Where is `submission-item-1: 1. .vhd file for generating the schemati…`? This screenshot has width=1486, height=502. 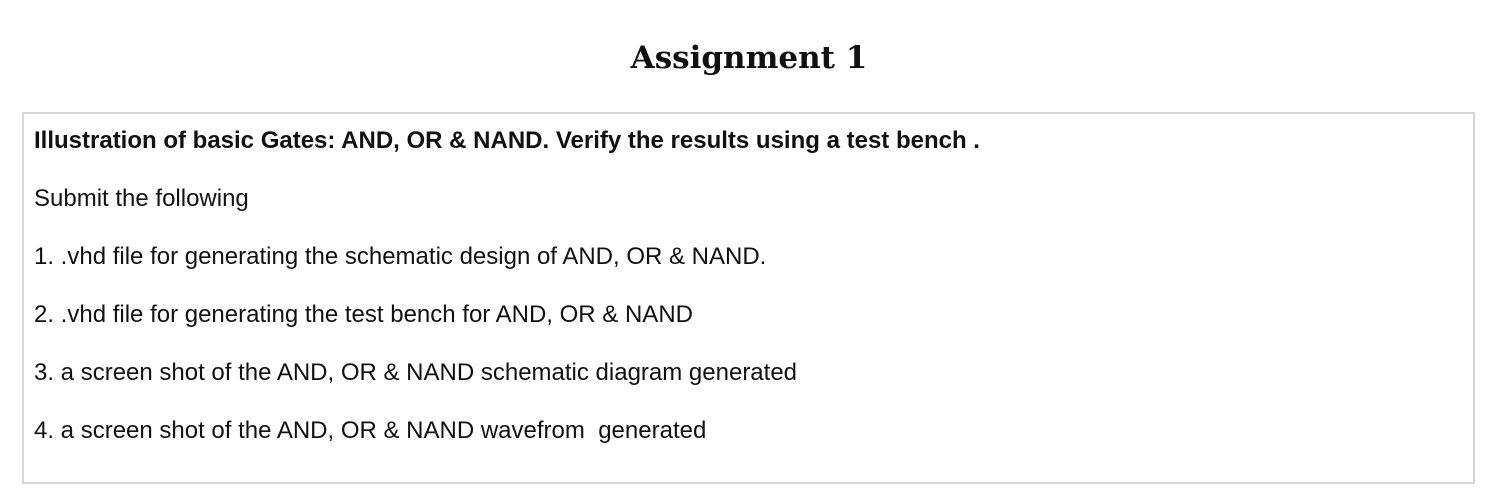
submission-item-1: 1. .vhd file for generating the schemati… is located at coordinates (400, 256).